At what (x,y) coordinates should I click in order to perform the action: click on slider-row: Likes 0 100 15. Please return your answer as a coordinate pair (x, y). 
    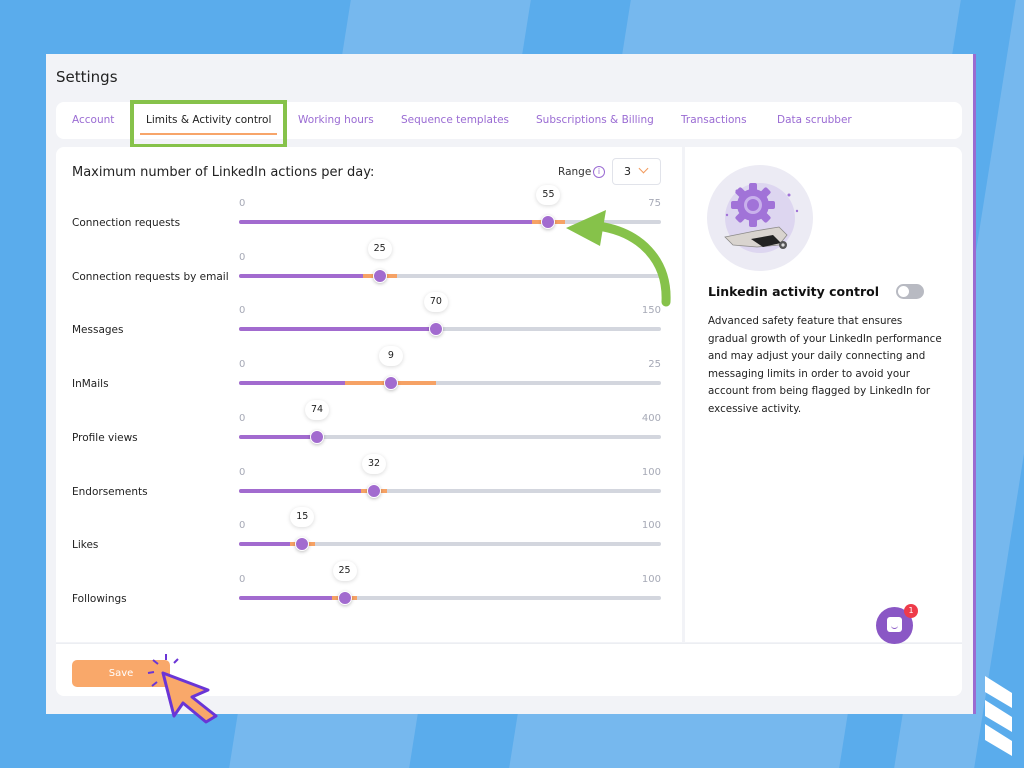
    Looking at the image, I should click on (369, 537).